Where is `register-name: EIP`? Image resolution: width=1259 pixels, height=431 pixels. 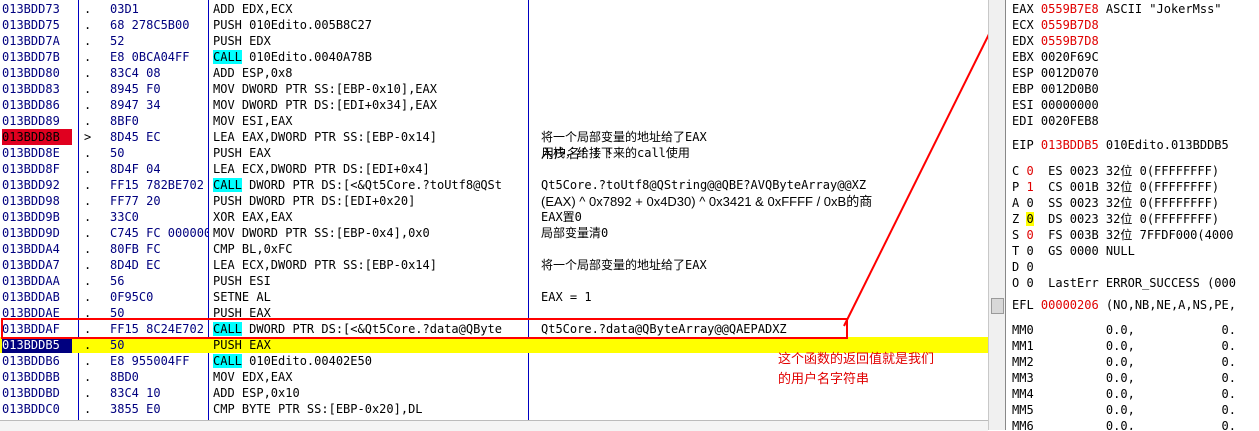 register-name: EIP is located at coordinates (1026, 145).